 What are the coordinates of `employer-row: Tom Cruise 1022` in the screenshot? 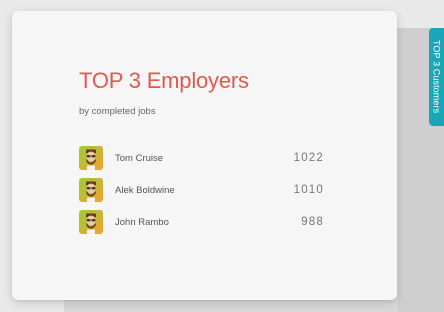 It's located at (201, 158).